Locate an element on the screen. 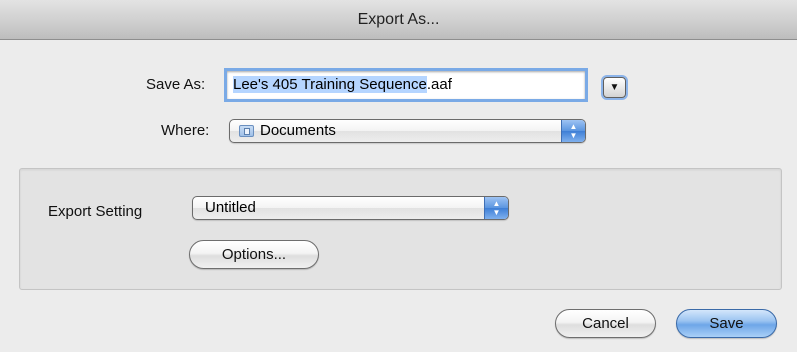 The height and width of the screenshot is (352, 797). filename-extension: .aaf is located at coordinates (439, 84).